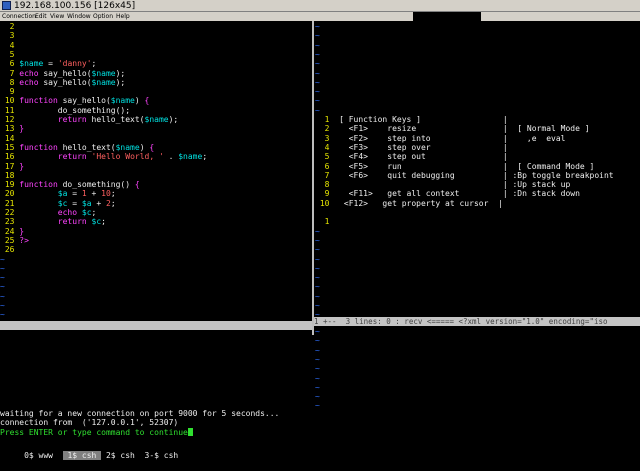  I want to click on line-number: 19, so click(10, 185).